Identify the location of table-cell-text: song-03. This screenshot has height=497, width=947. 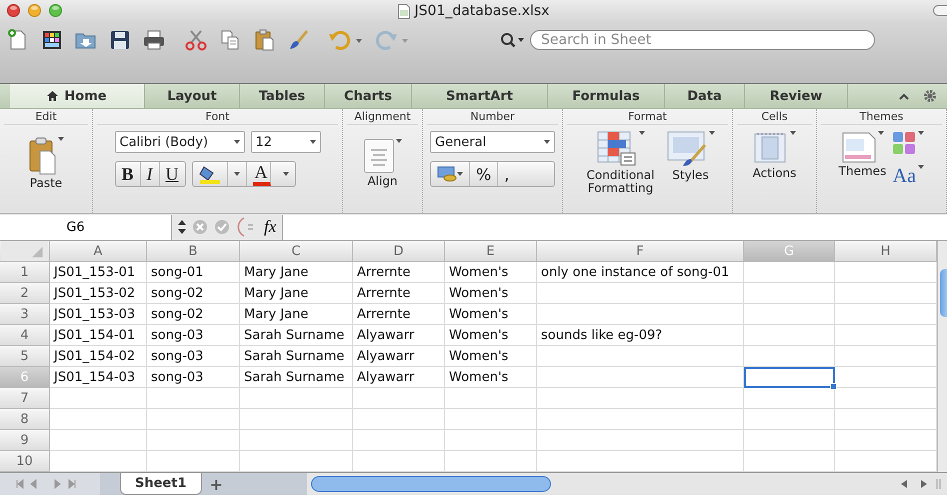
(177, 336).